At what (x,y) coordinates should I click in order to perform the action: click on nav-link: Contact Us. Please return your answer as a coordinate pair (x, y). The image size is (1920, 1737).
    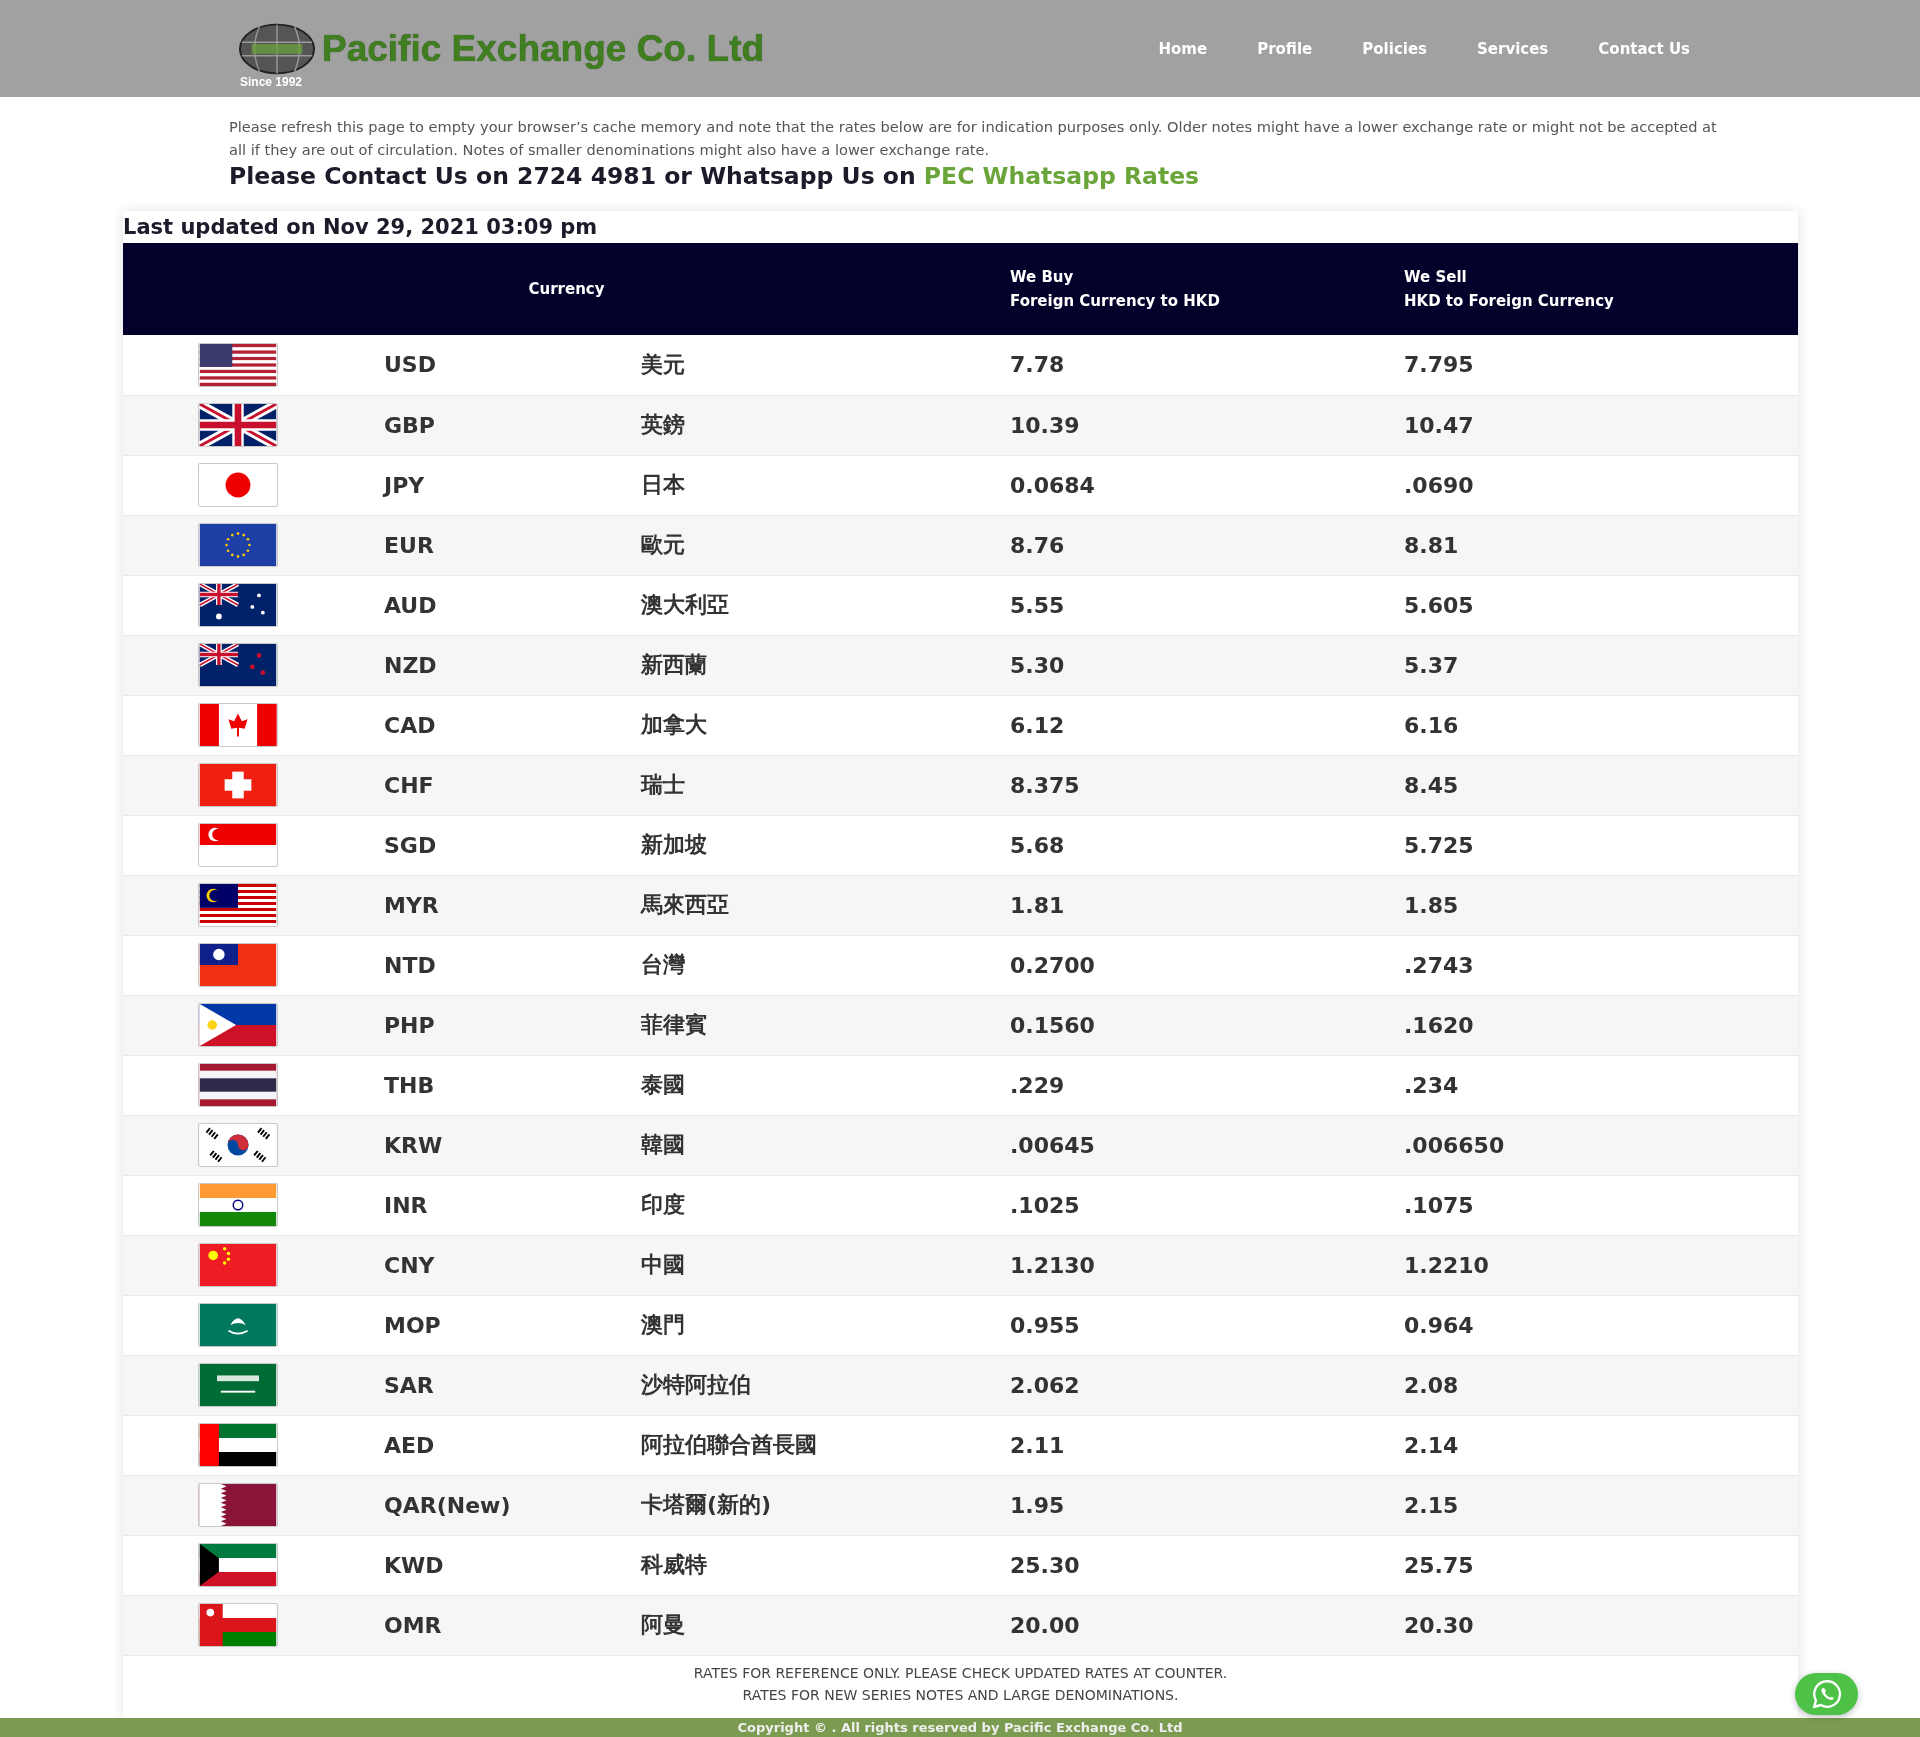
    Looking at the image, I should click on (1644, 48).